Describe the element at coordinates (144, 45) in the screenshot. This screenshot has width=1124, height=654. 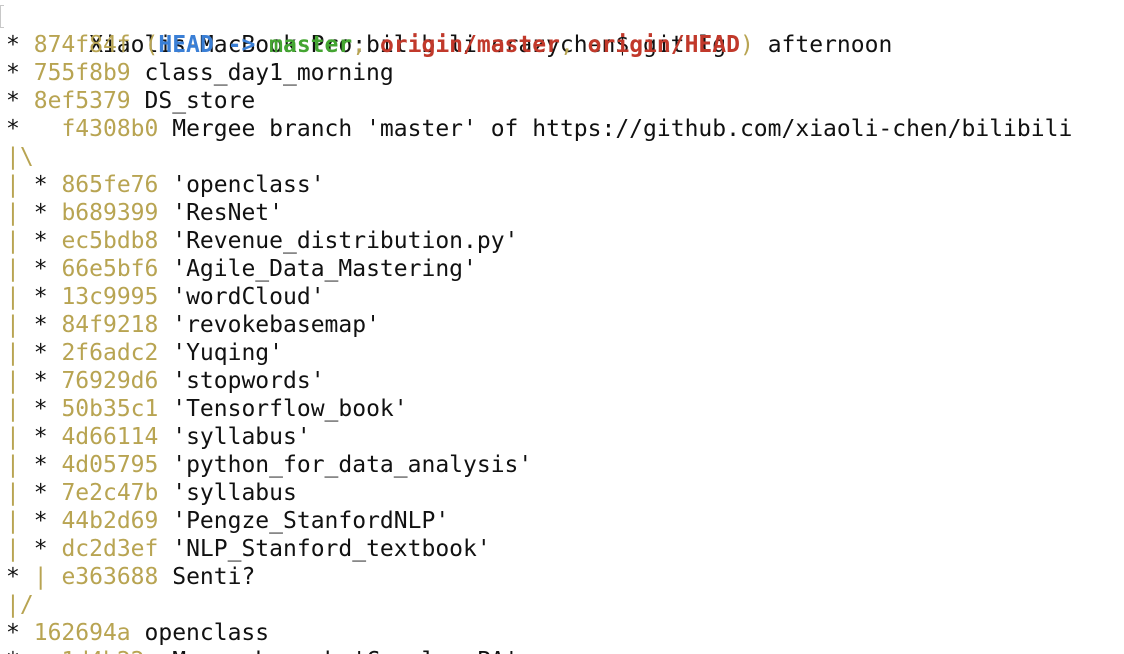
I see `ref-open-paren: (` at that location.